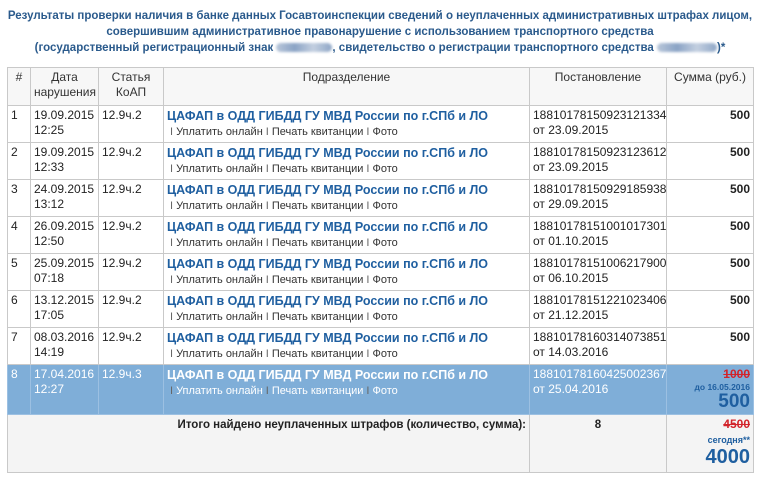 The width and height of the screenshot is (760, 491). What do you see at coordinates (600, 337) in the screenshot?
I see `resolution-number: 18810178160314073851` at bounding box center [600, 337].